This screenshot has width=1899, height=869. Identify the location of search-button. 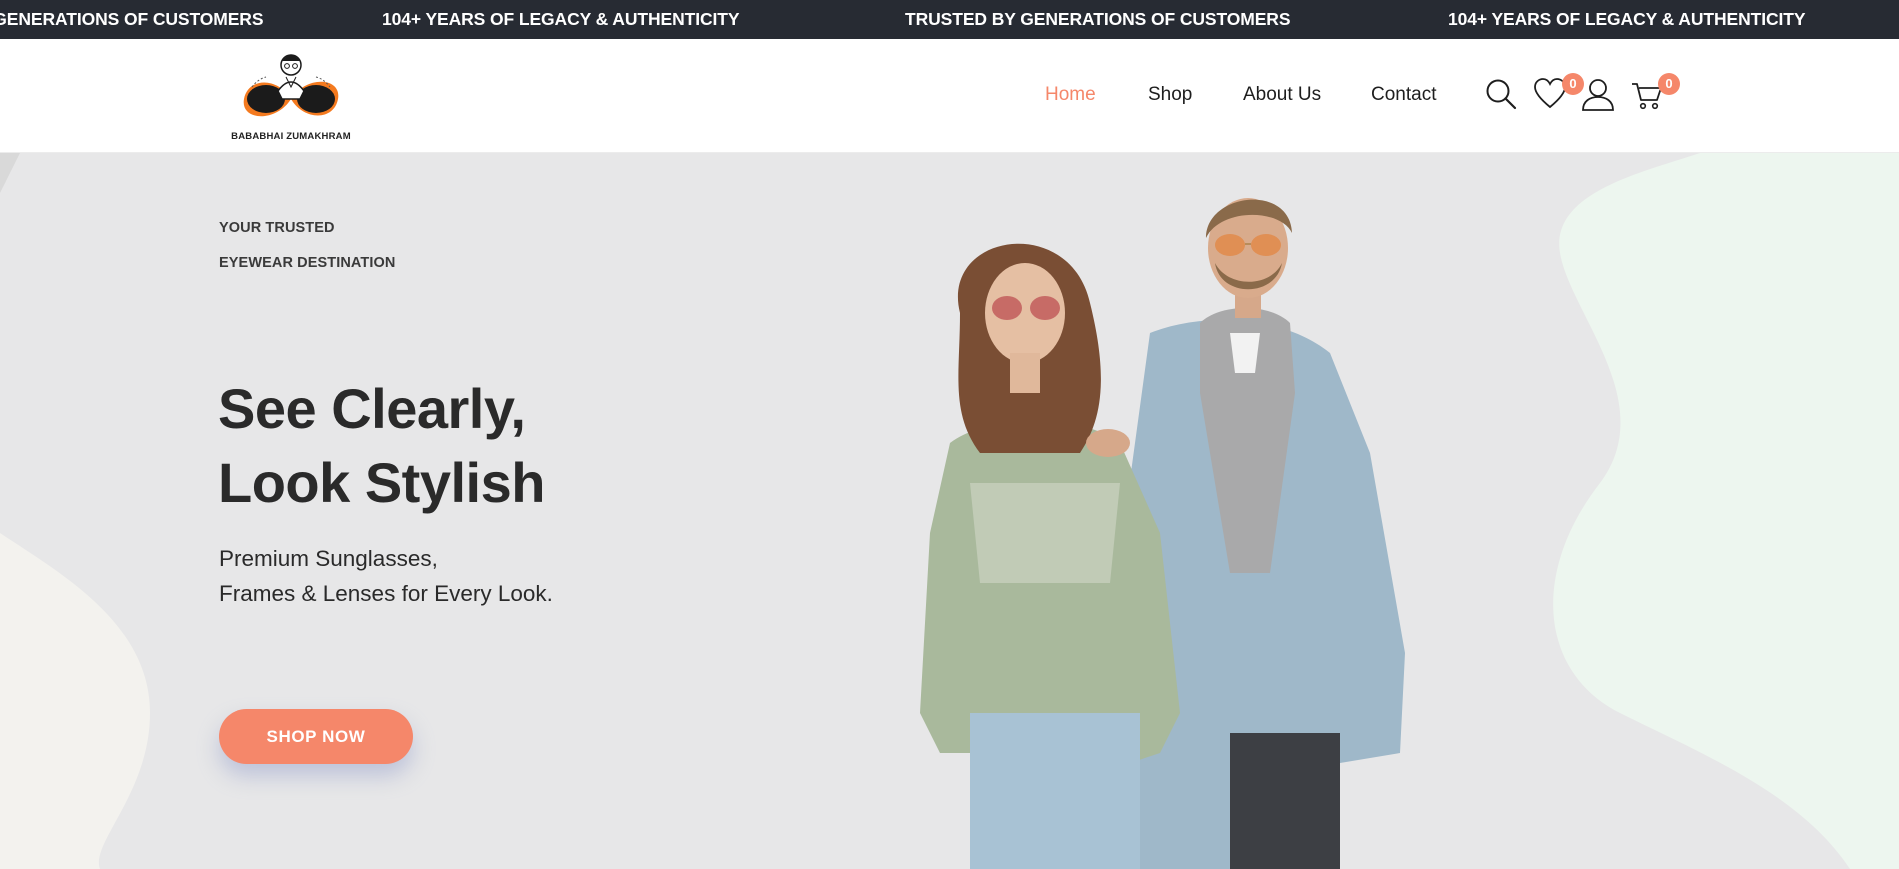
(1501, 94).